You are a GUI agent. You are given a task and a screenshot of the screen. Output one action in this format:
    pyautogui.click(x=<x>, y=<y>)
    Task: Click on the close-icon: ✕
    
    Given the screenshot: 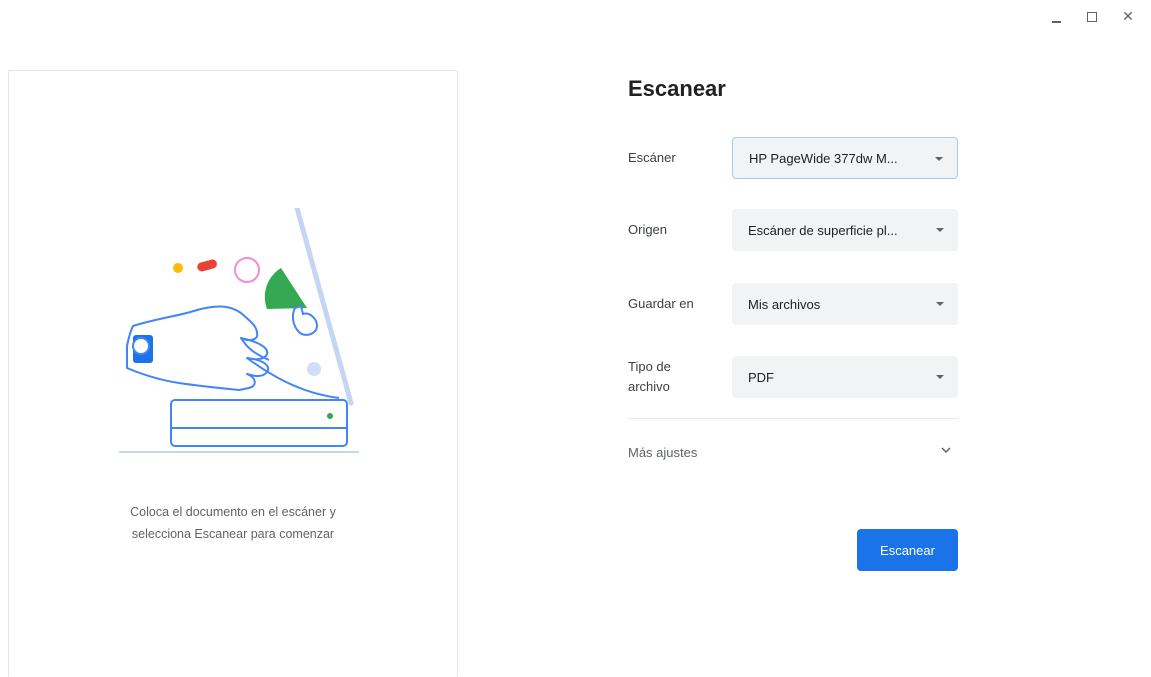 What is the action you would take?
    pyautogui.click(x=1128, y=17)
    